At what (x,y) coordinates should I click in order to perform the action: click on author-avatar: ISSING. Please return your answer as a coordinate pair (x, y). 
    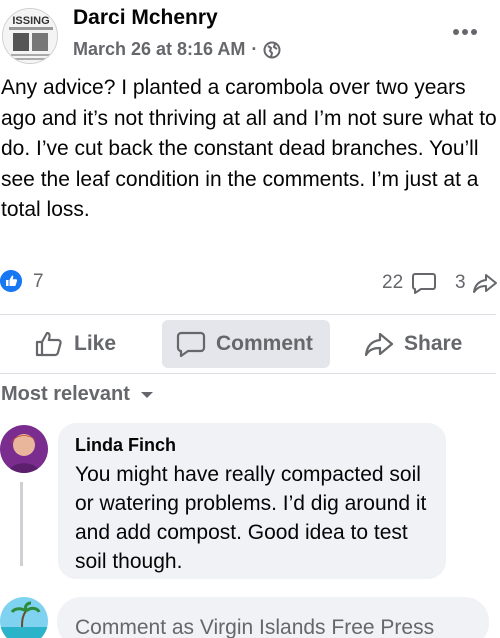
    Looking at the image, I should click on (30, 36).